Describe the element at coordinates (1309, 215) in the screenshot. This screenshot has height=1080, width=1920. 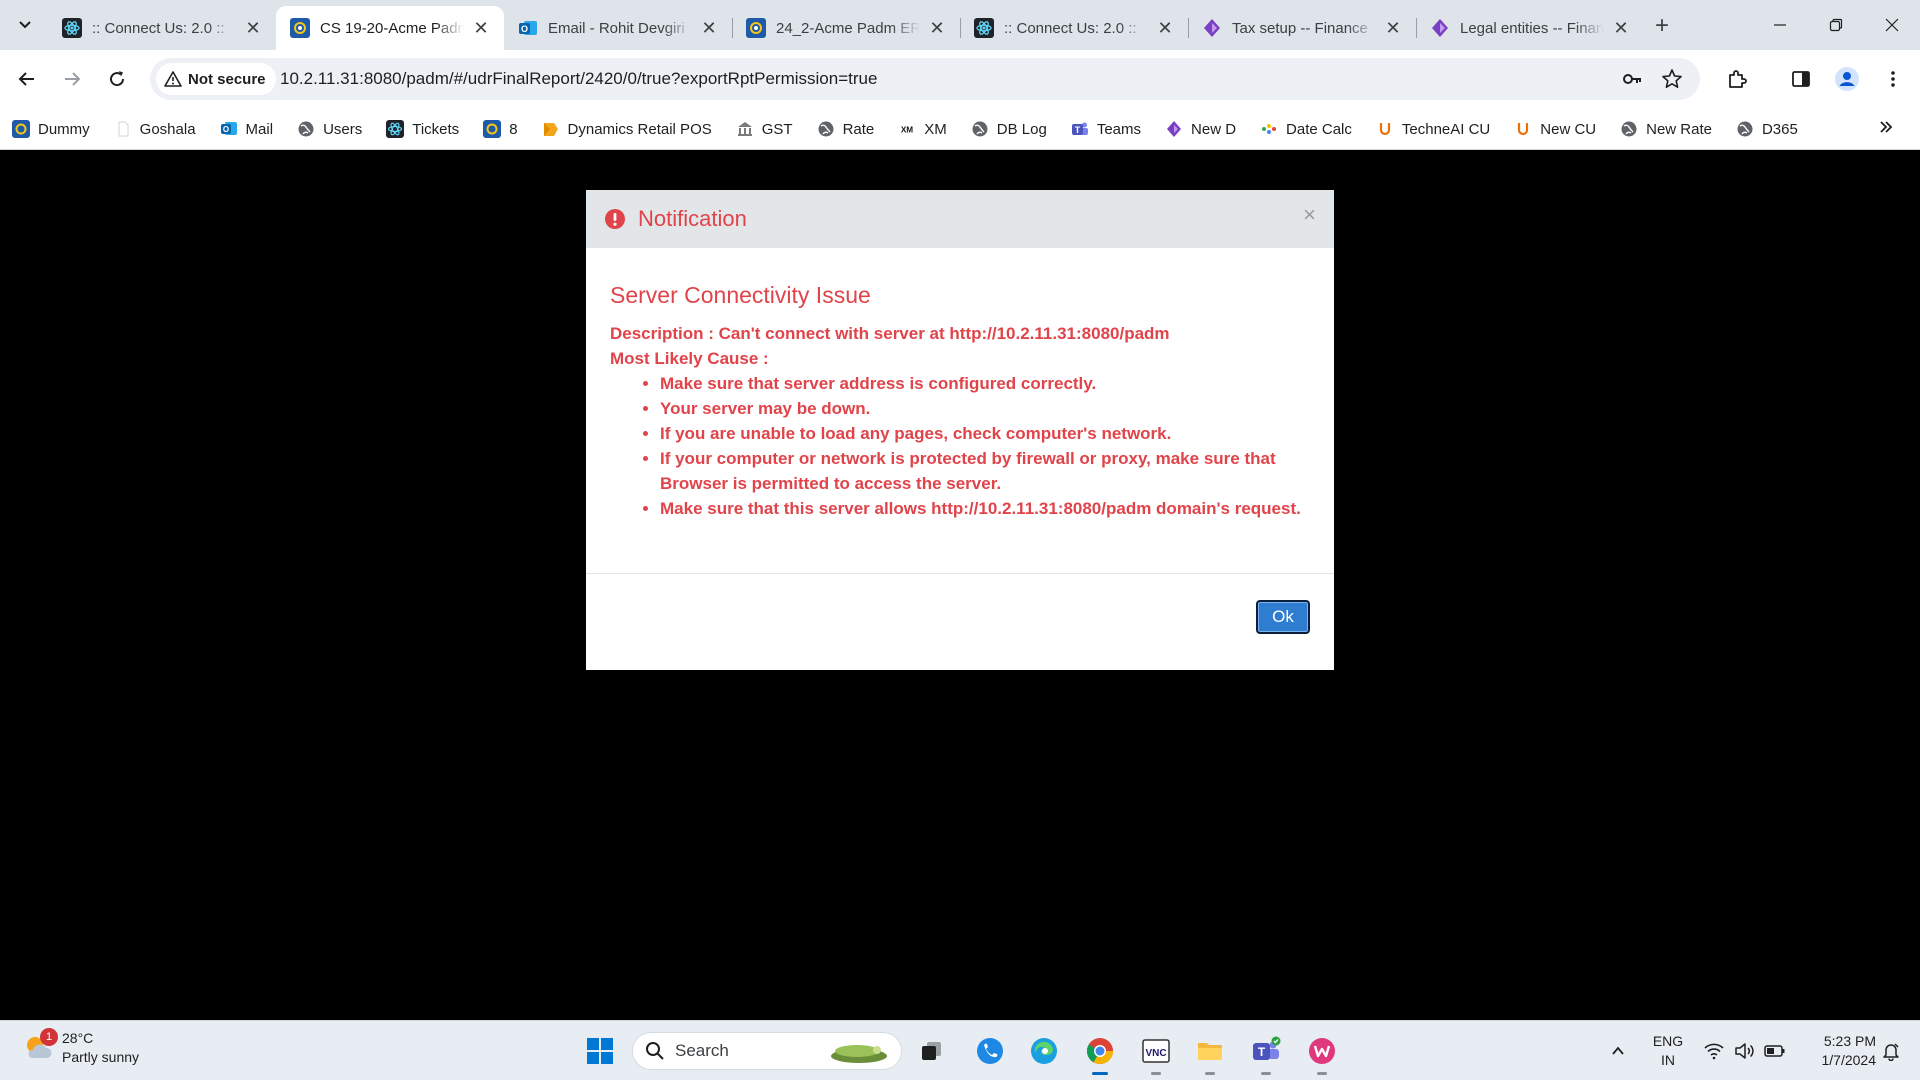
I see `dialog-close-icon: ×` at that location.